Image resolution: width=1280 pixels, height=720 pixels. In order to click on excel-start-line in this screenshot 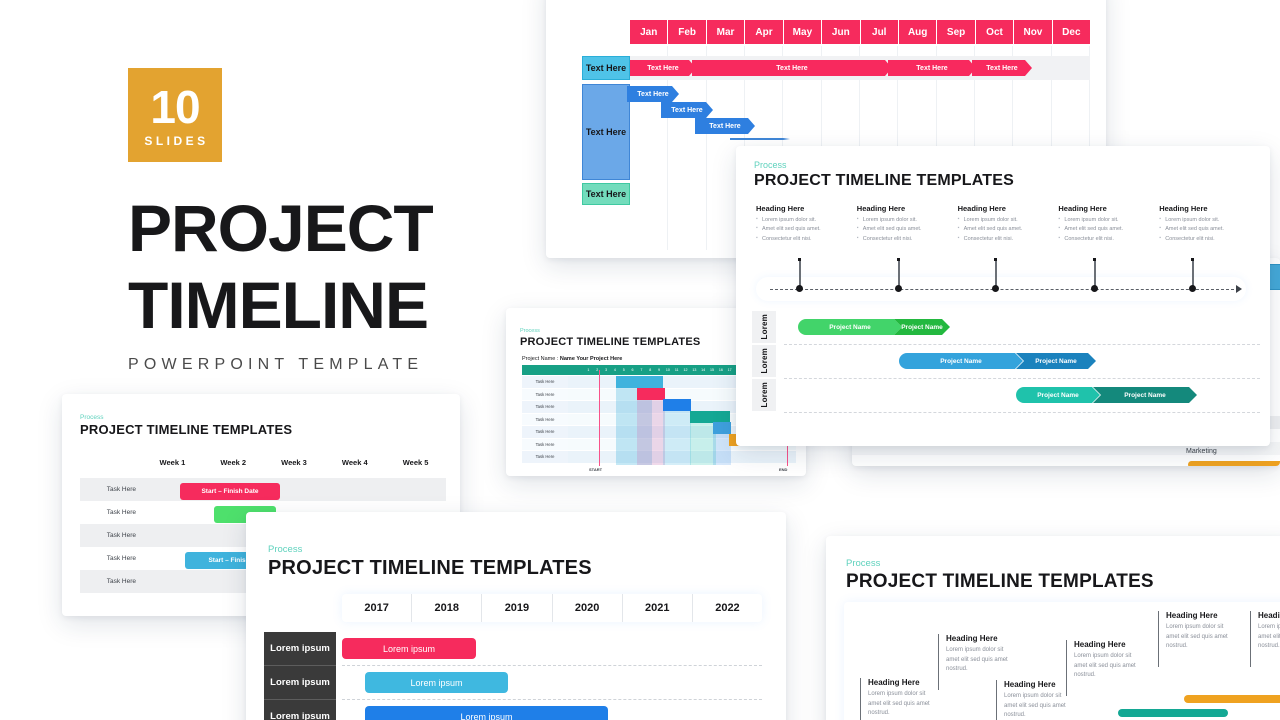, I will do `click(599, 418)`.